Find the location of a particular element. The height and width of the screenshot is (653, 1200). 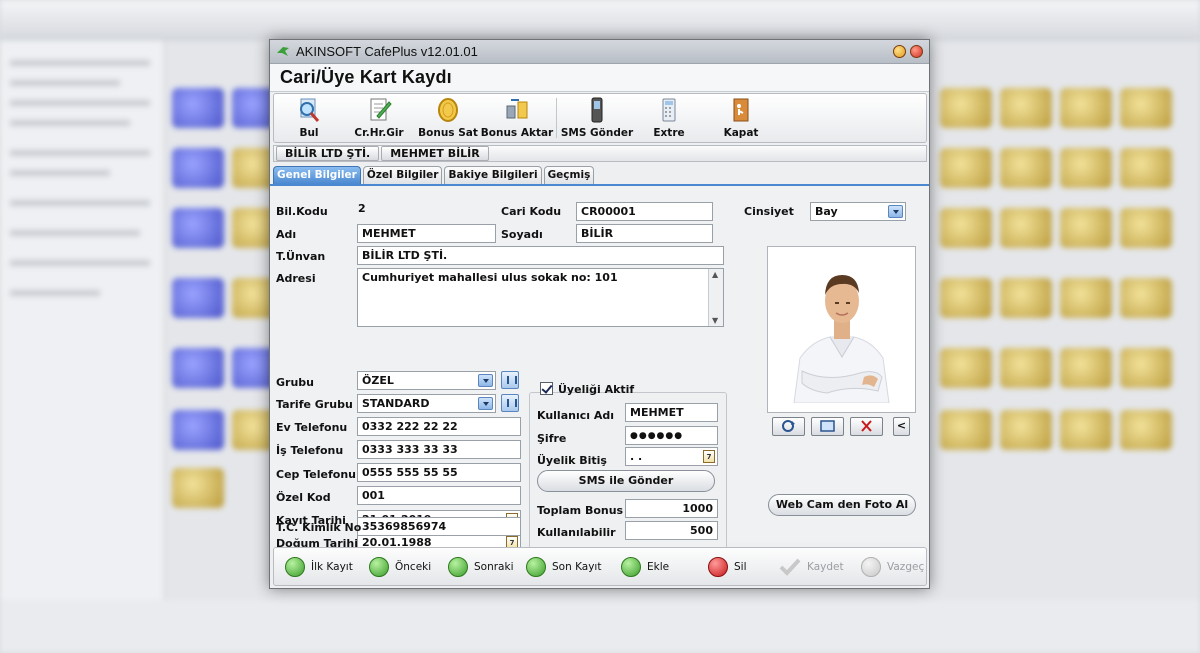

member-photo is located at coordinates (841, 328).